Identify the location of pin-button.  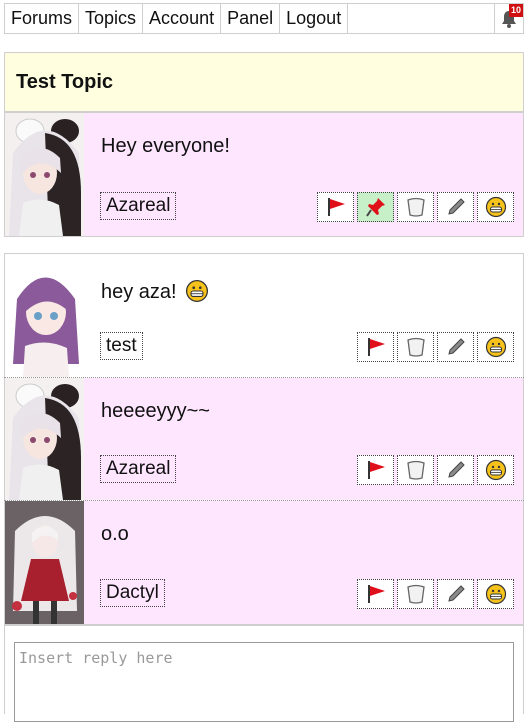
(375, 207).